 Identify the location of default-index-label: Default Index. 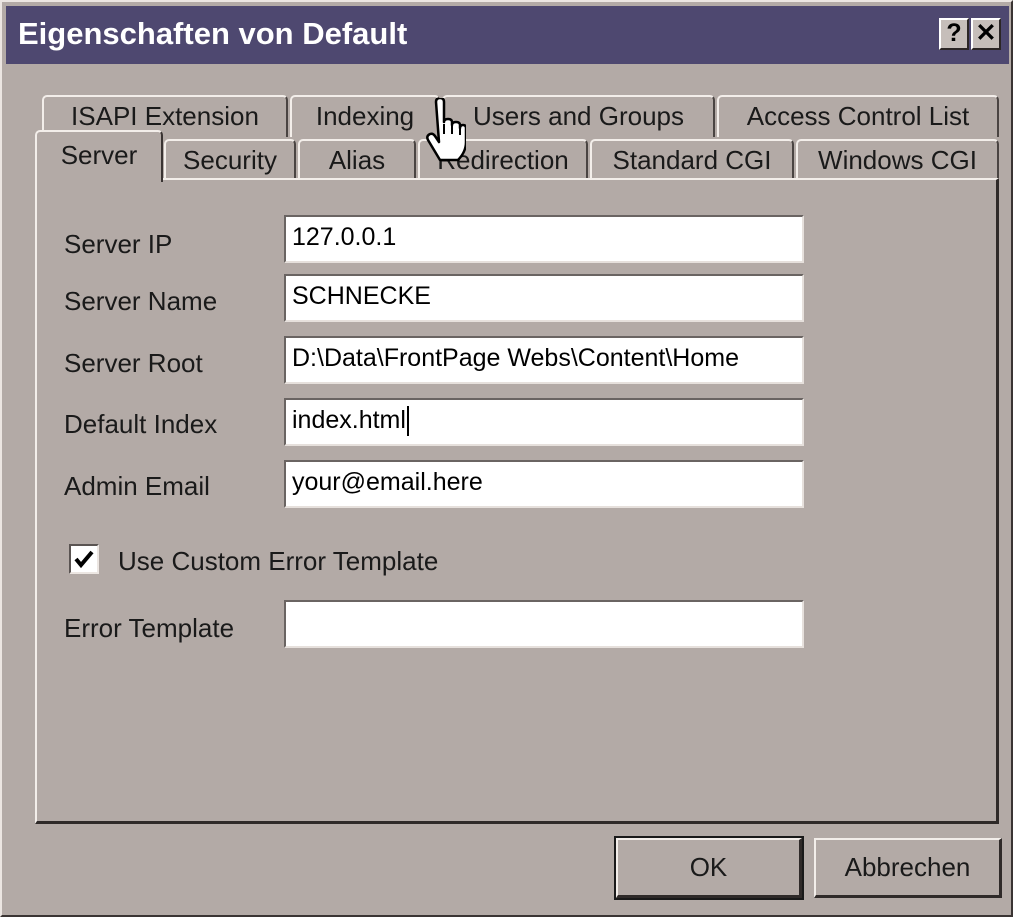
(141, 424).